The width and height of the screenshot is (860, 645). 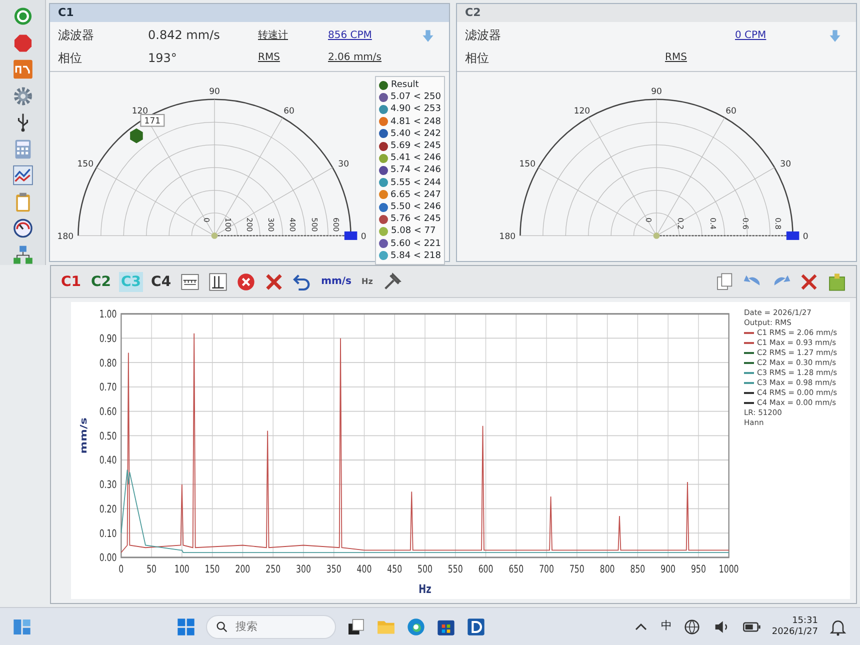 What do you see at coordinates (218, 282) in the screenshot?
I see `cursor-lines-icon` at bounding box center [218, 282].